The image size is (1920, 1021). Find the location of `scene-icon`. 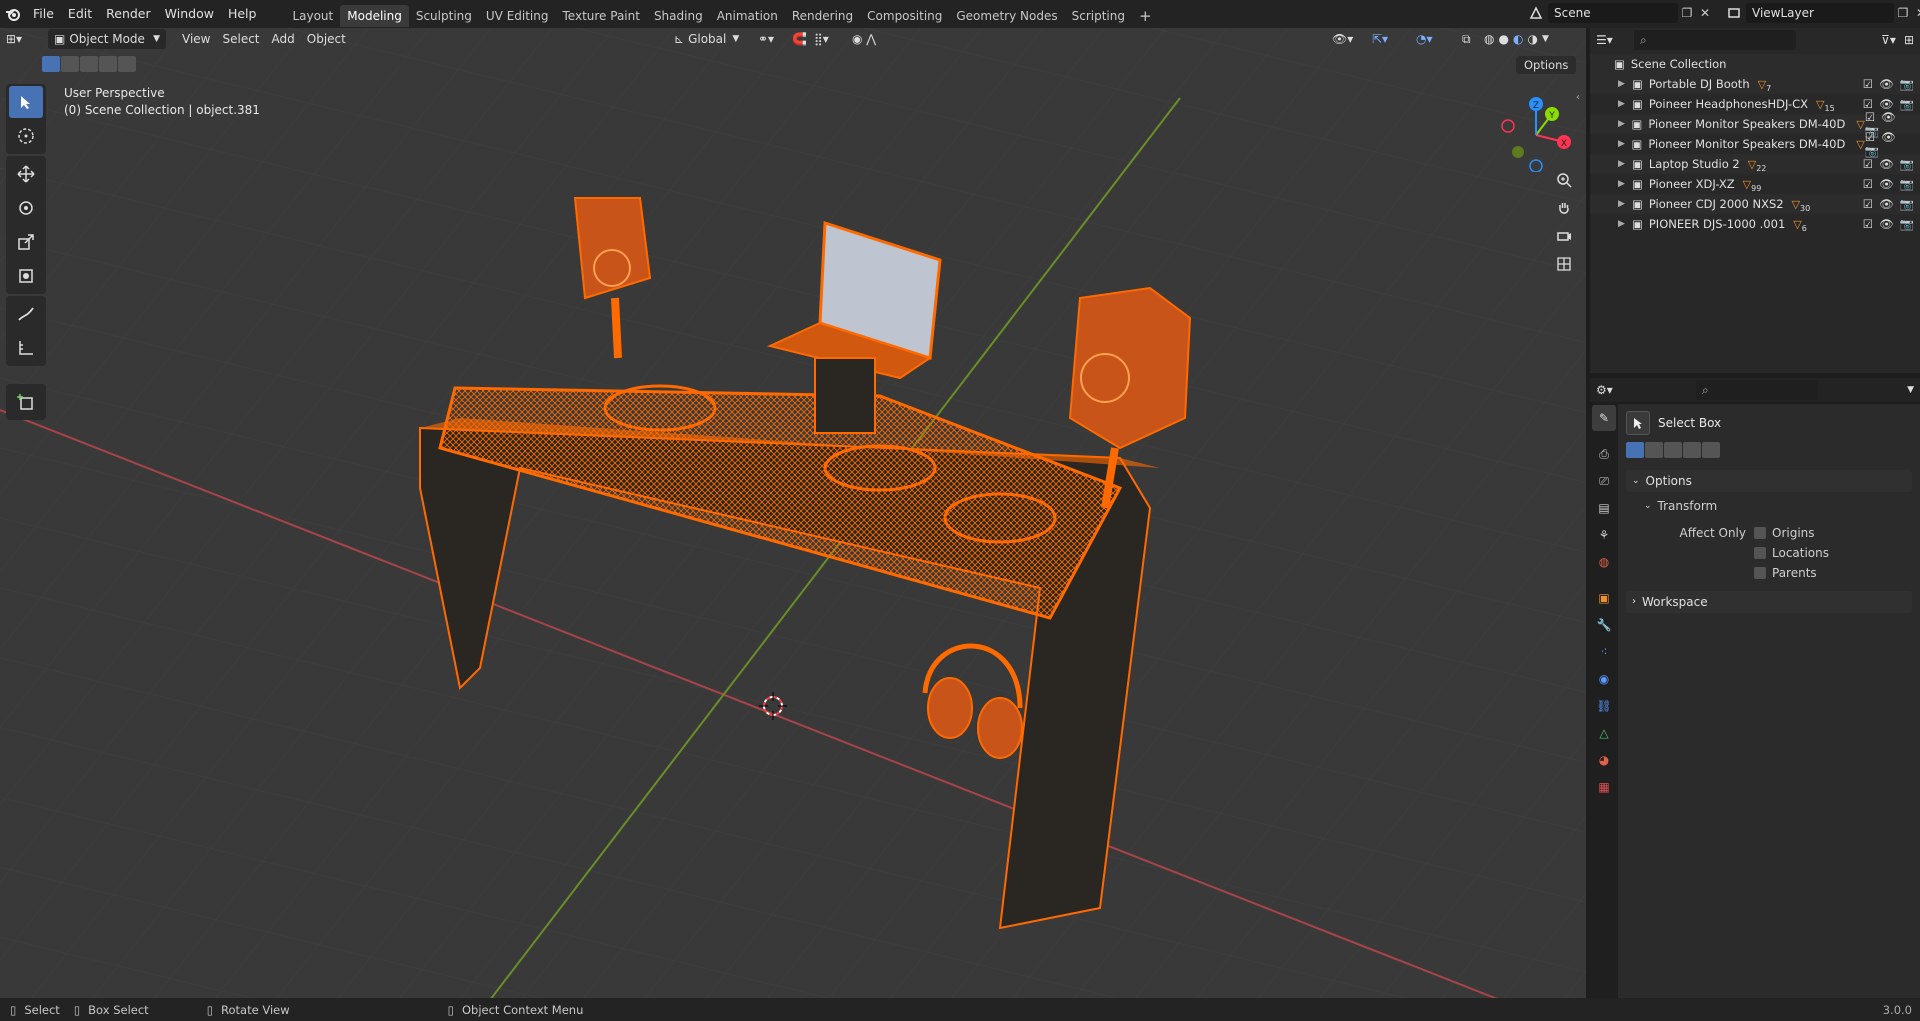

scene-icon is located at coordinates (1536, 13).